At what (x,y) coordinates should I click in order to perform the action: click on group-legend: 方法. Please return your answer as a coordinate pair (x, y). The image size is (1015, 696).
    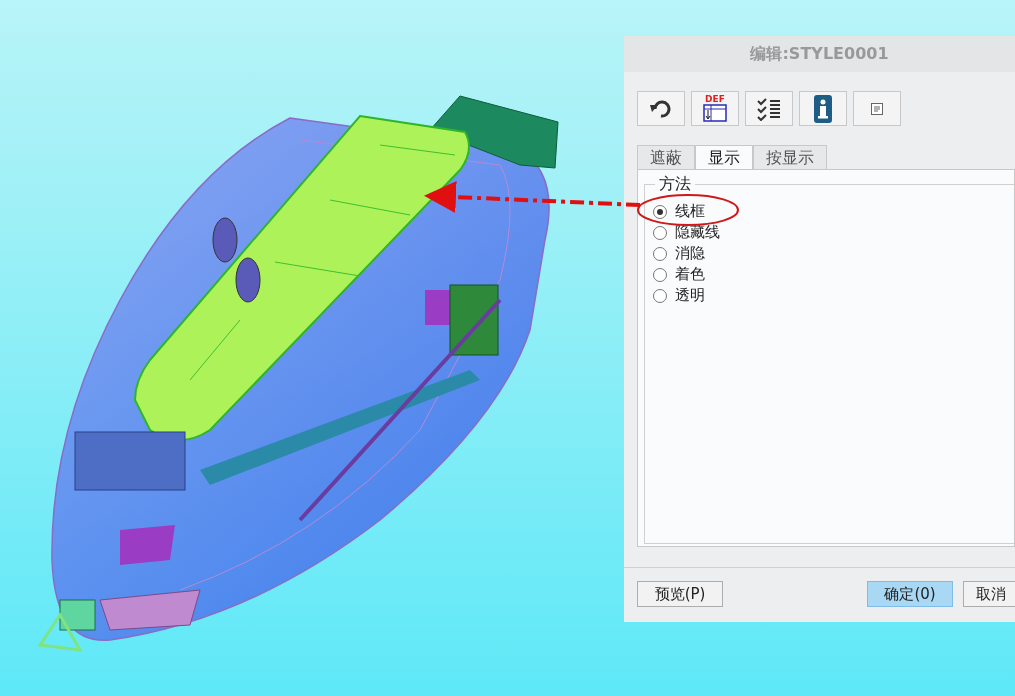
    Looking at the image, I should click on (675, 184).